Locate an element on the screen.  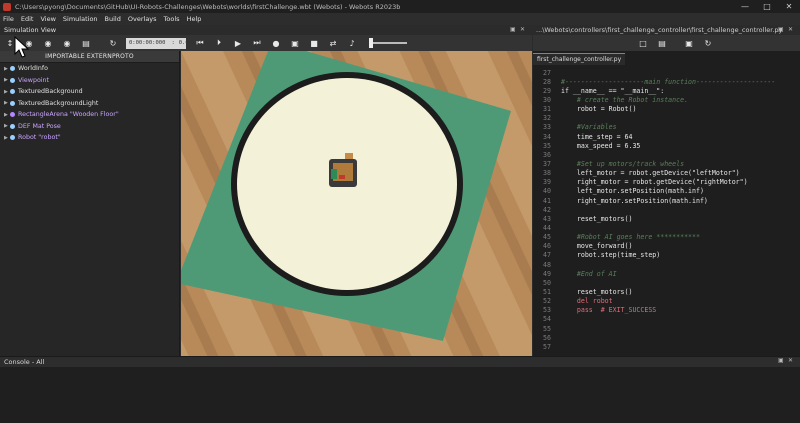
code-line: 44 is located at coordinates (666, 227).